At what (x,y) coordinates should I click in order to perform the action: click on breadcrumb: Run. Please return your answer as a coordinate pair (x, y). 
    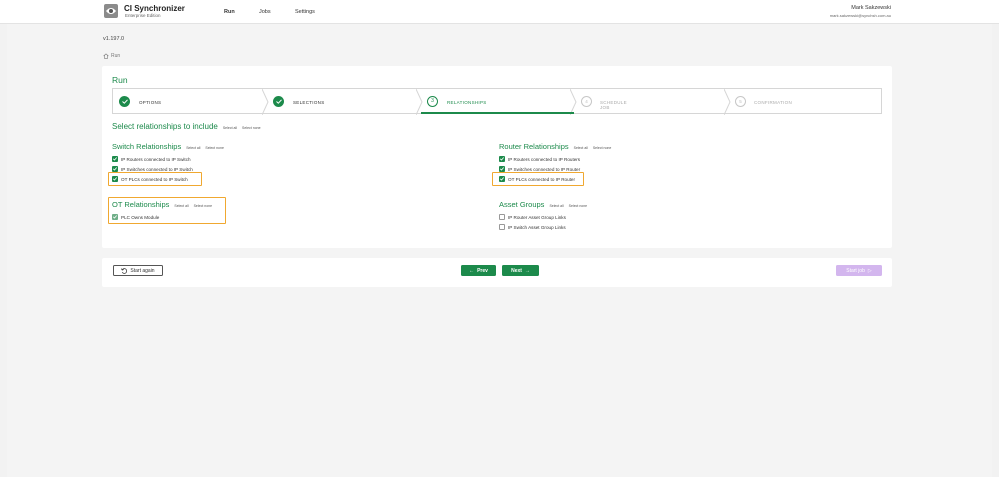
    Looking at the image, I should click on (111, 56).